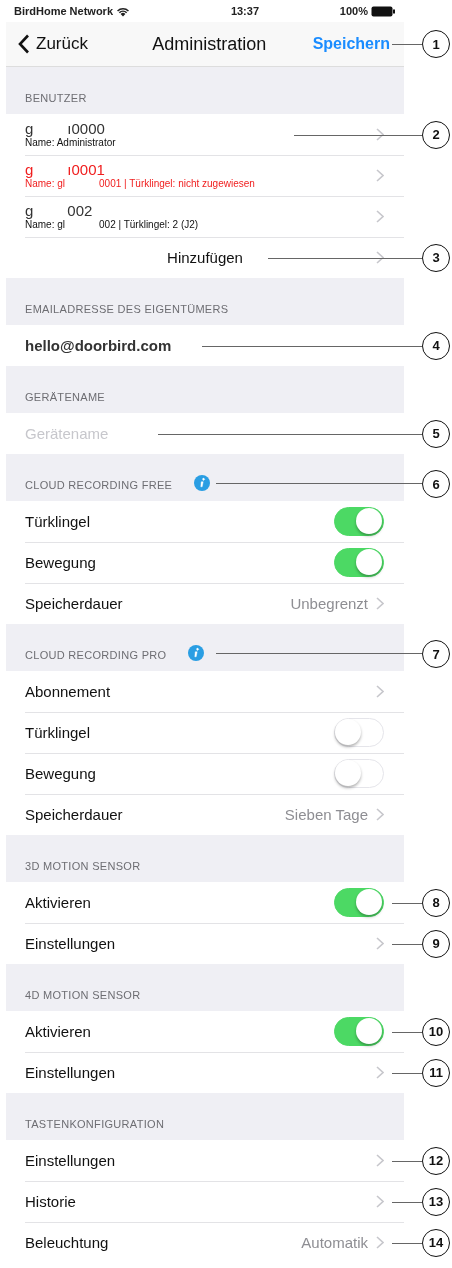 The width and height of the screenshot is (452, 1268). What do you see at coordinates (96, 655) in the screenshot?
I see `section-header: CLOUD RECORDING PRO` at bounding box center [96, 655].